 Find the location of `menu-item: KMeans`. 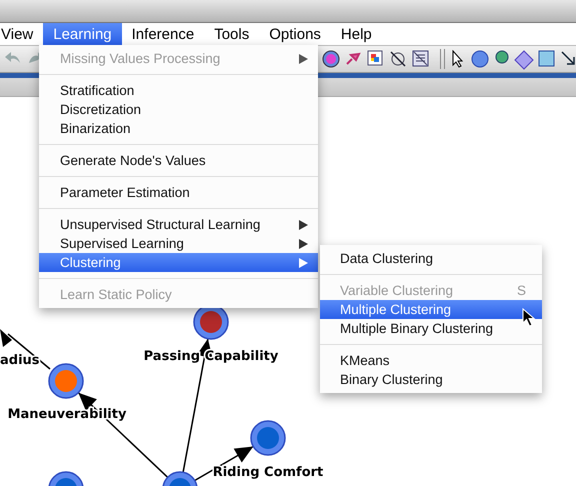

menu-item: KMeans is located at coordinates (431, 360).